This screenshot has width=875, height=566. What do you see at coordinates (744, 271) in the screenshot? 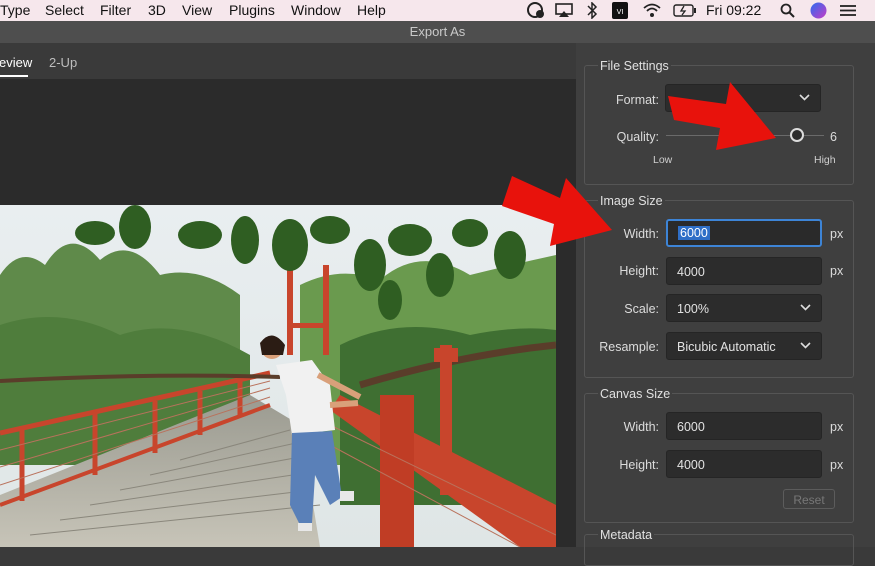
I see `image-height-input: 4000` at bounding box center [744, 271].